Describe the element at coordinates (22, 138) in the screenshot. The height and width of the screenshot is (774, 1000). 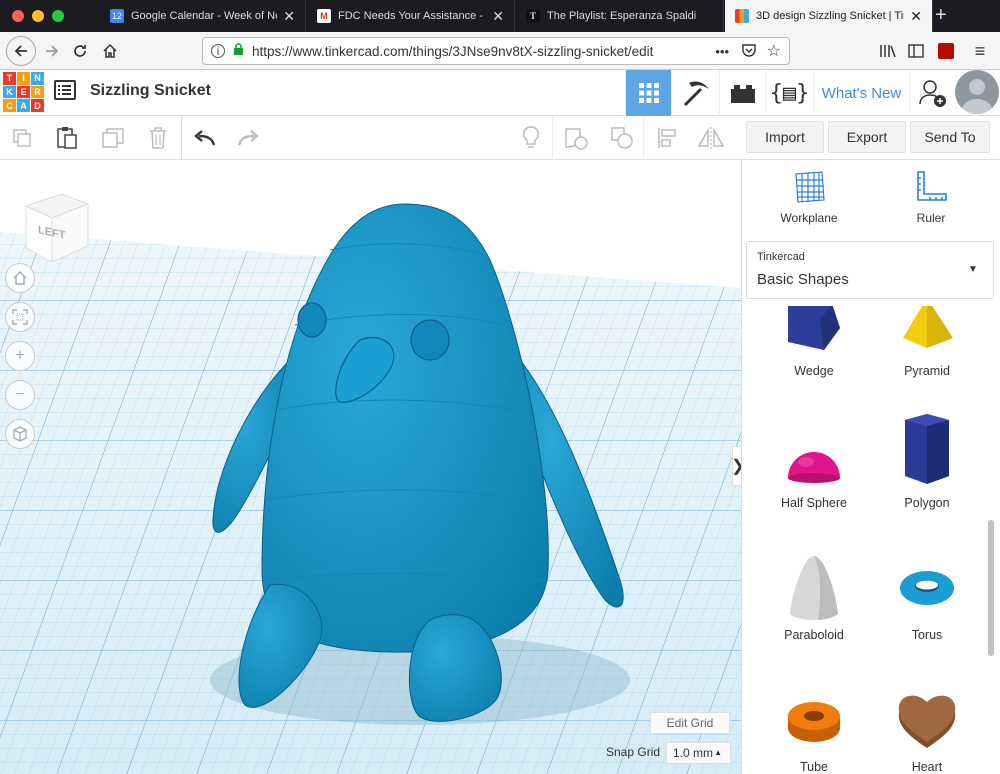
I see `copy-icon` at that location.